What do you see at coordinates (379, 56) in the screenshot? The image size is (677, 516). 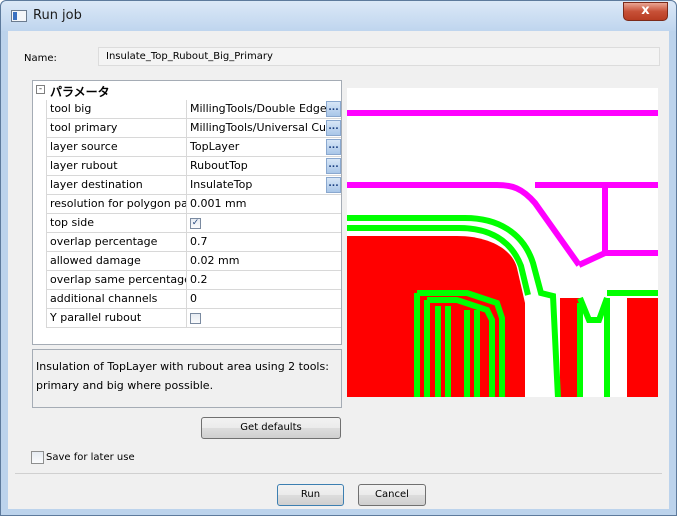 I see `name-field: Insulate_Top_Rubout_Big_Primary` at bounding box center [379, 56].